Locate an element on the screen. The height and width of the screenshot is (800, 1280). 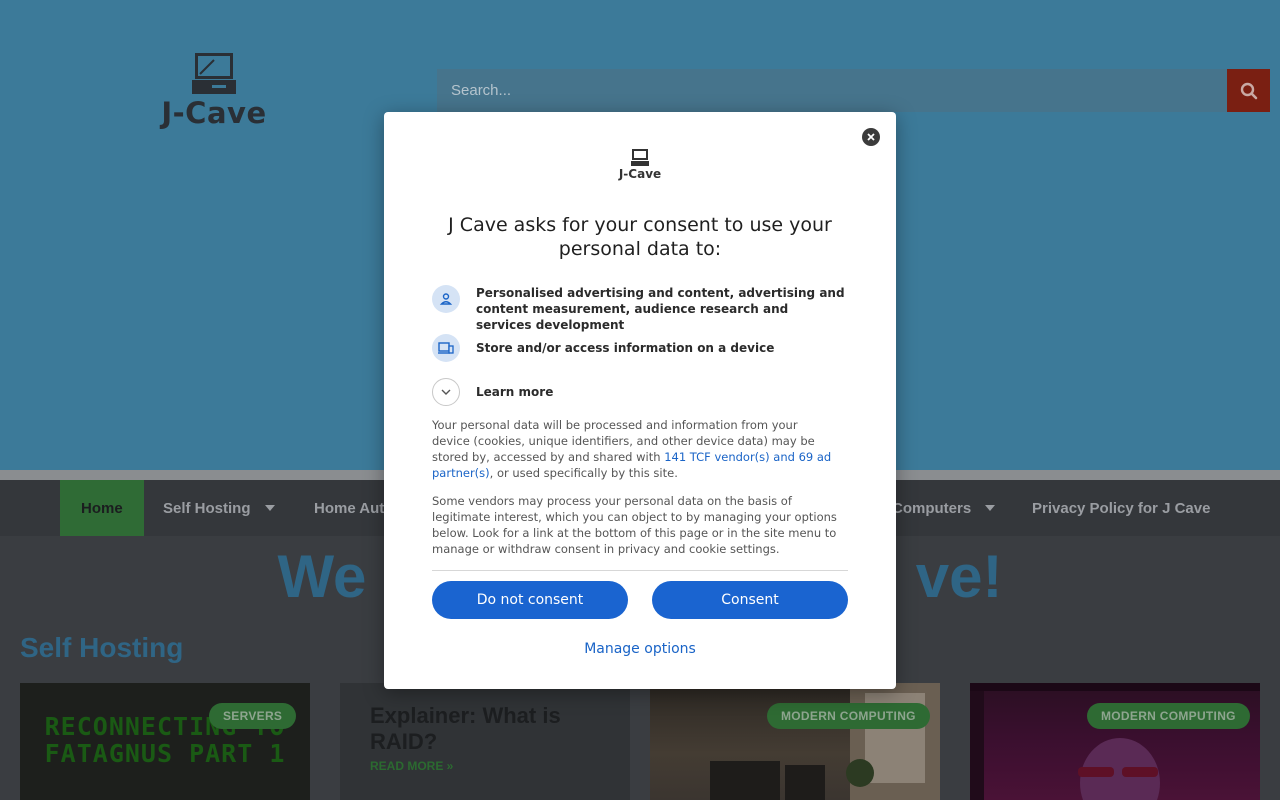
dialog-divider is located at coordinates (640, 570).